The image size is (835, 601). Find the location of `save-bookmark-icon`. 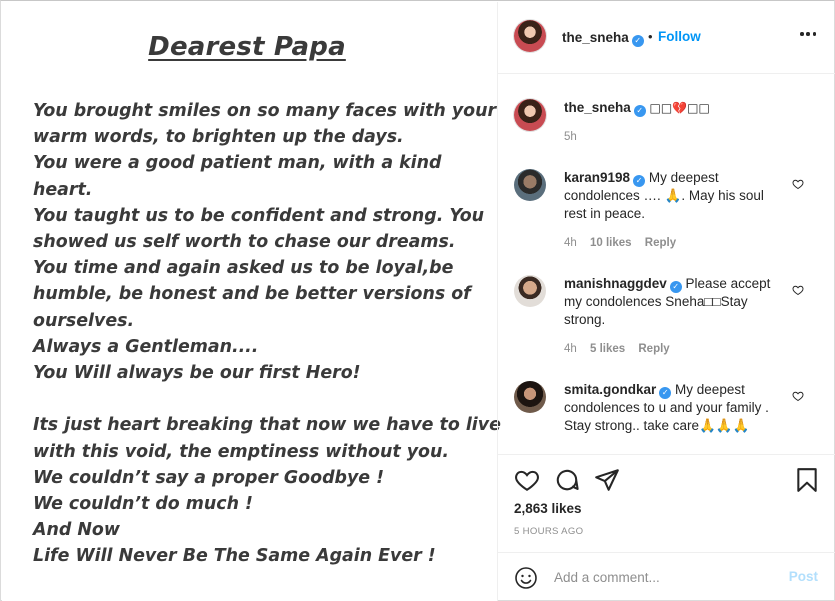

save-bookmark-icon is located at coordinates (807, 480).